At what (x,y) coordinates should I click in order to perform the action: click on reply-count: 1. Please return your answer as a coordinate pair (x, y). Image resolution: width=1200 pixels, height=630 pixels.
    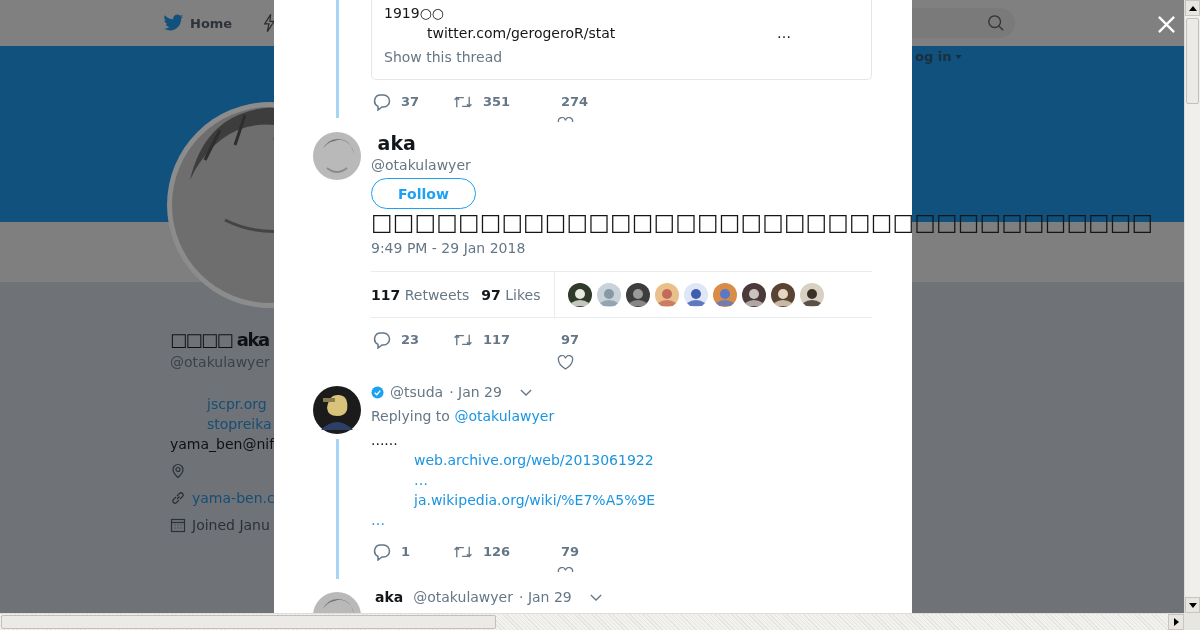
    Looking at the image, I should click on (406, 552).